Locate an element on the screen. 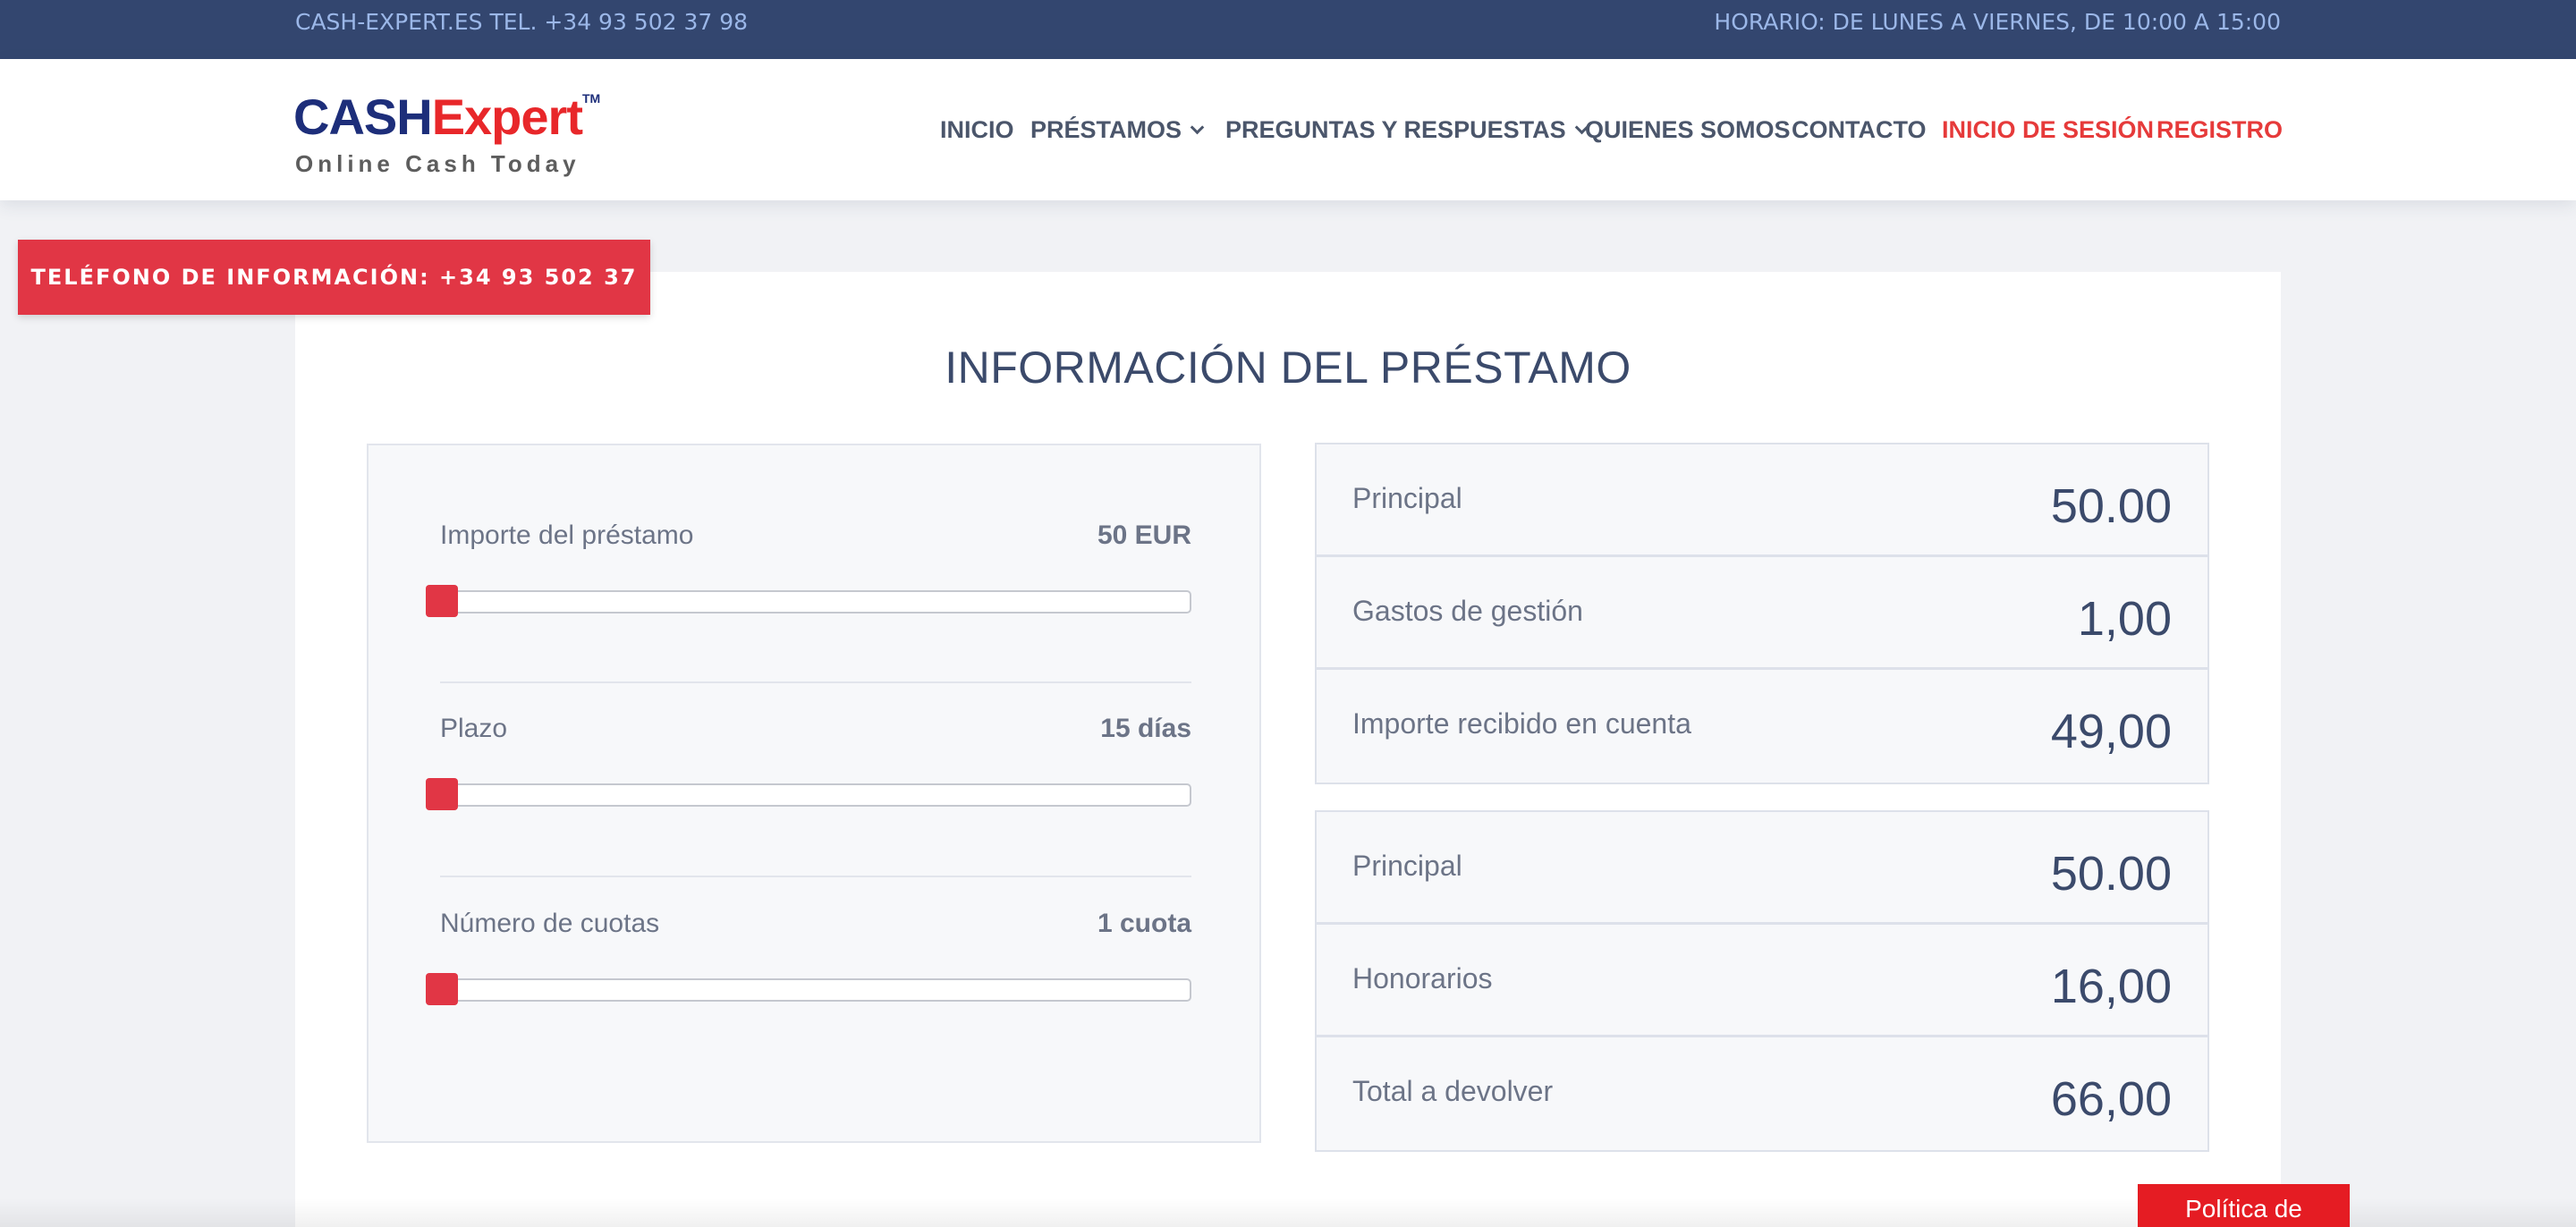 The image size is (2576, 1227). slider-value: 1 cuota is located at coordinates (1144, 923).